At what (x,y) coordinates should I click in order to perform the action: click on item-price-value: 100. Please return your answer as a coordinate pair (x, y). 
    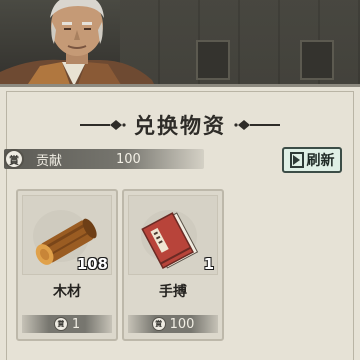
    Looking at the image, I should click on (182, 324).